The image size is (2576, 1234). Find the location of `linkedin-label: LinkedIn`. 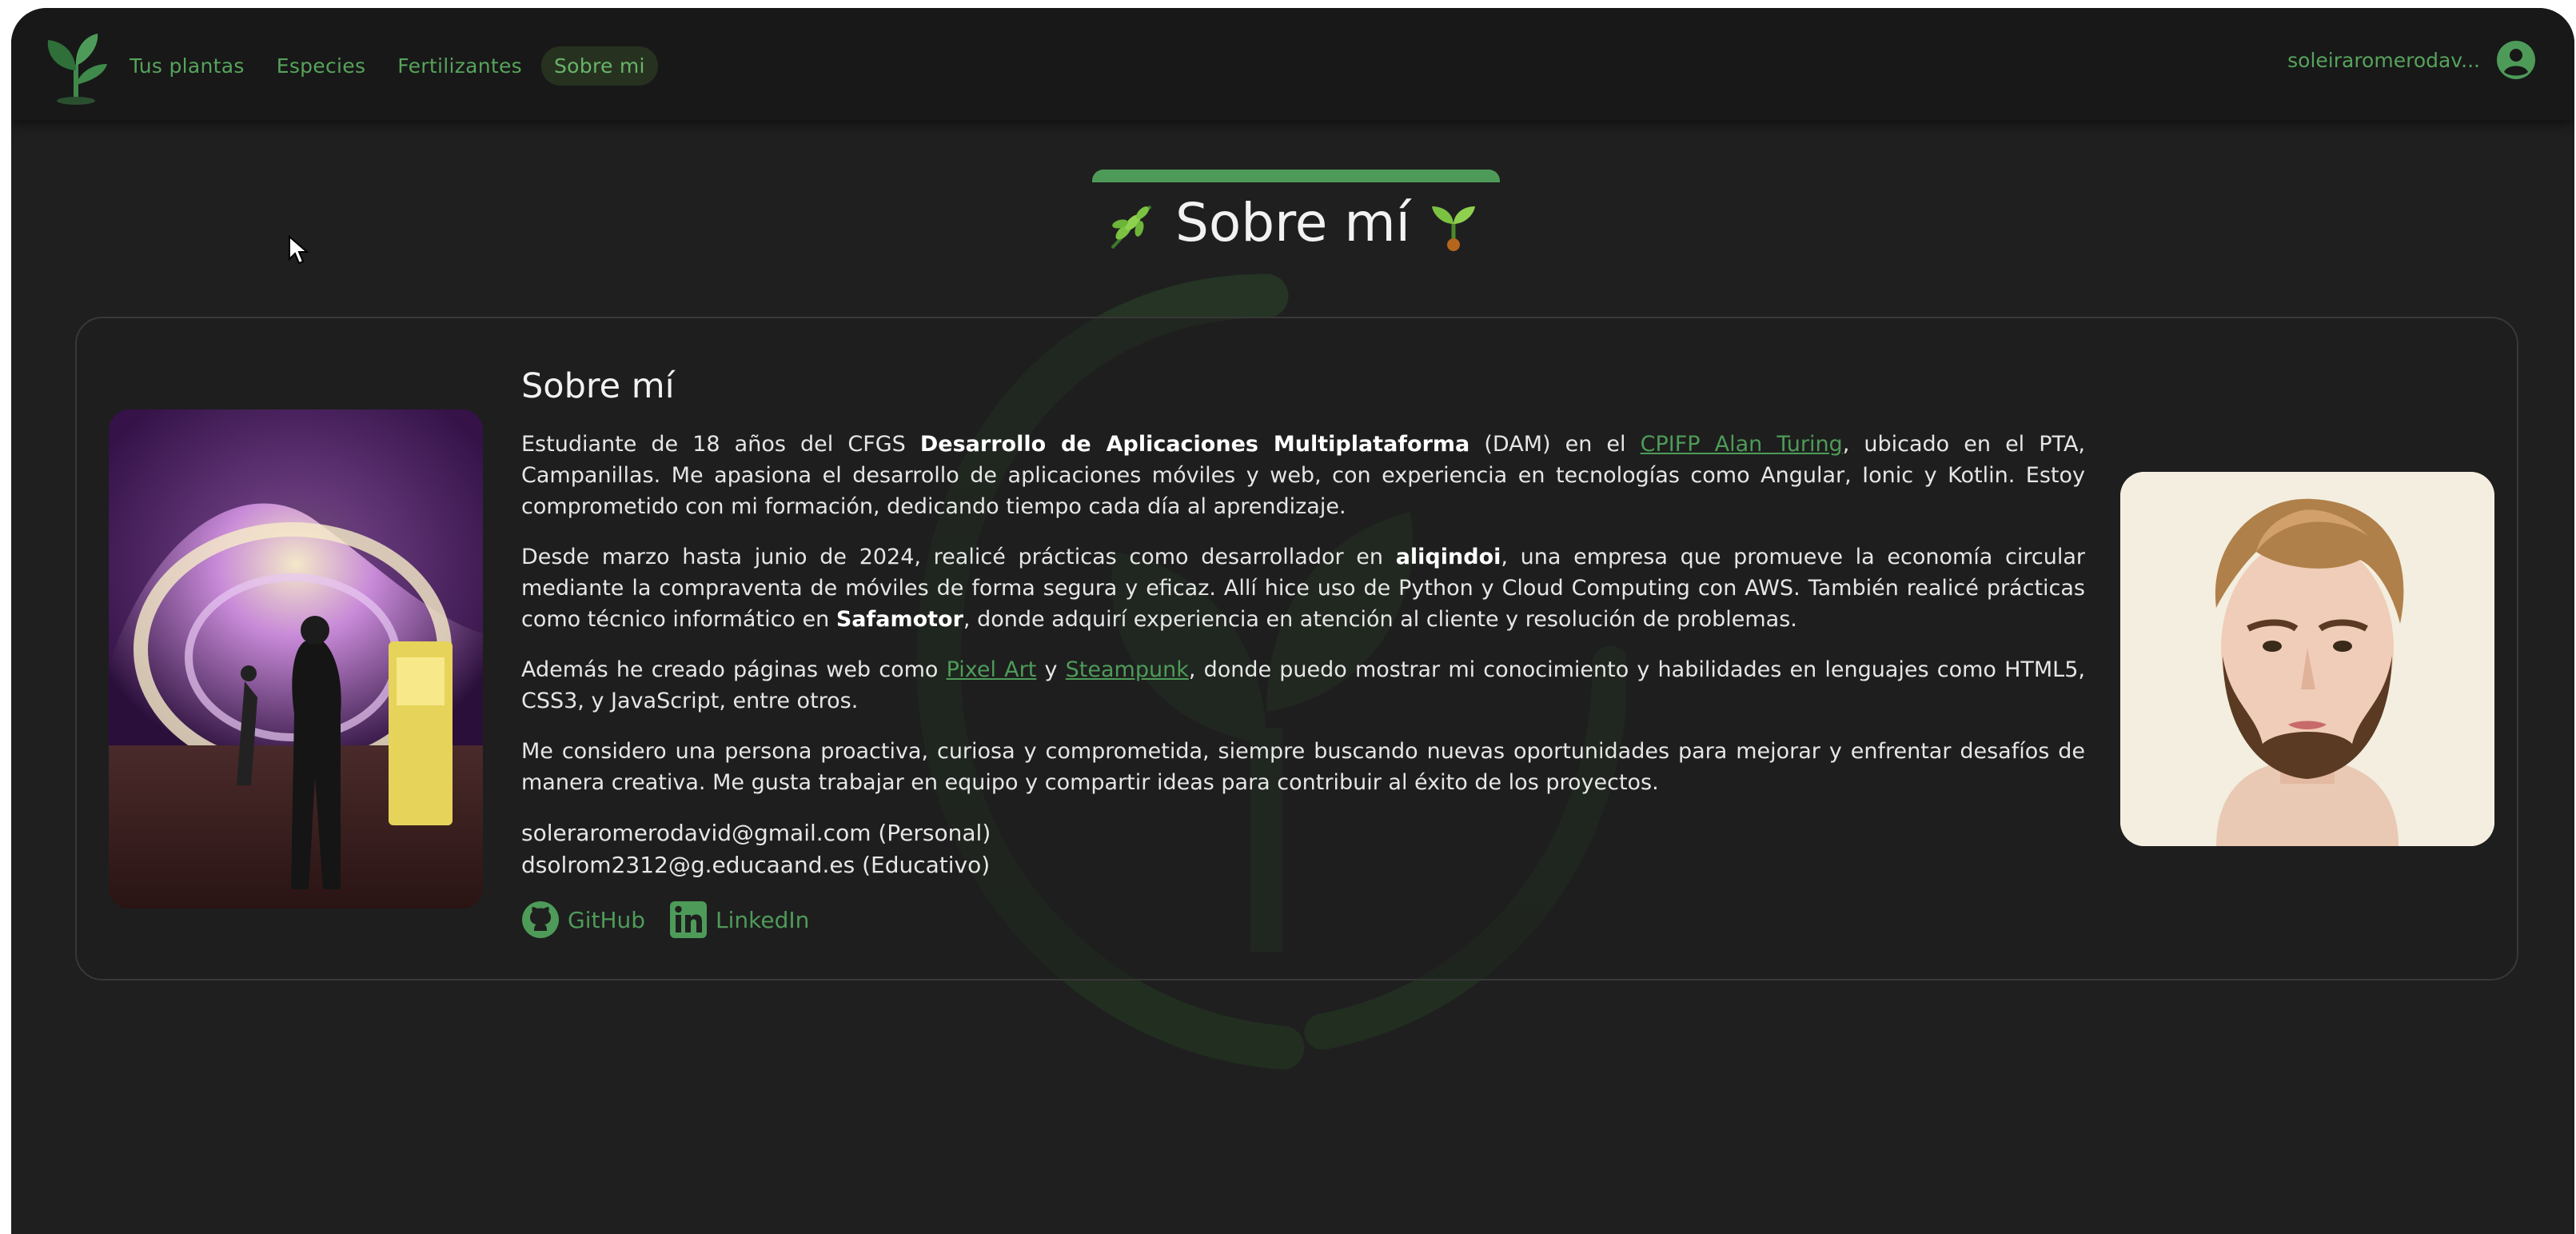

linkedin-label: LinkedIn is located at coordinates (762, 920).